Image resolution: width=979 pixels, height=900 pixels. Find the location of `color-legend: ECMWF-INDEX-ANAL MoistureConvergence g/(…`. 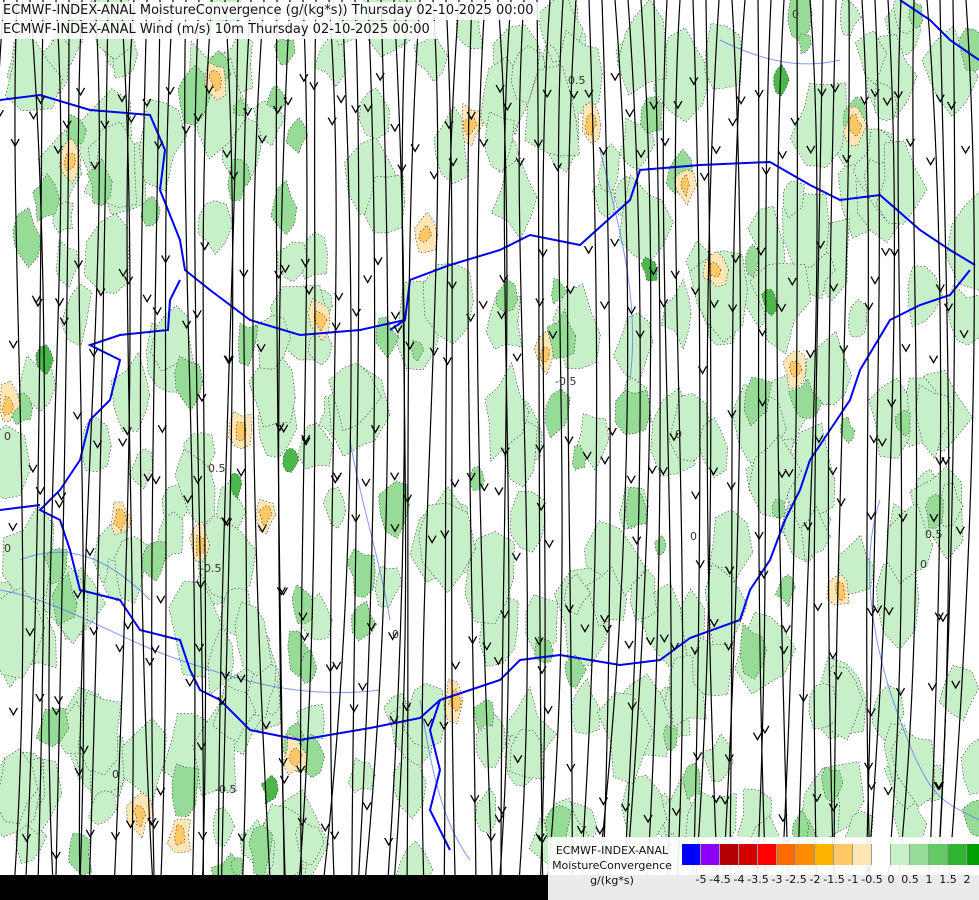

color-legend: ECMWF-INDEX-ANAL MoistureConvergence g/(… is located at coordinates (763, 868).